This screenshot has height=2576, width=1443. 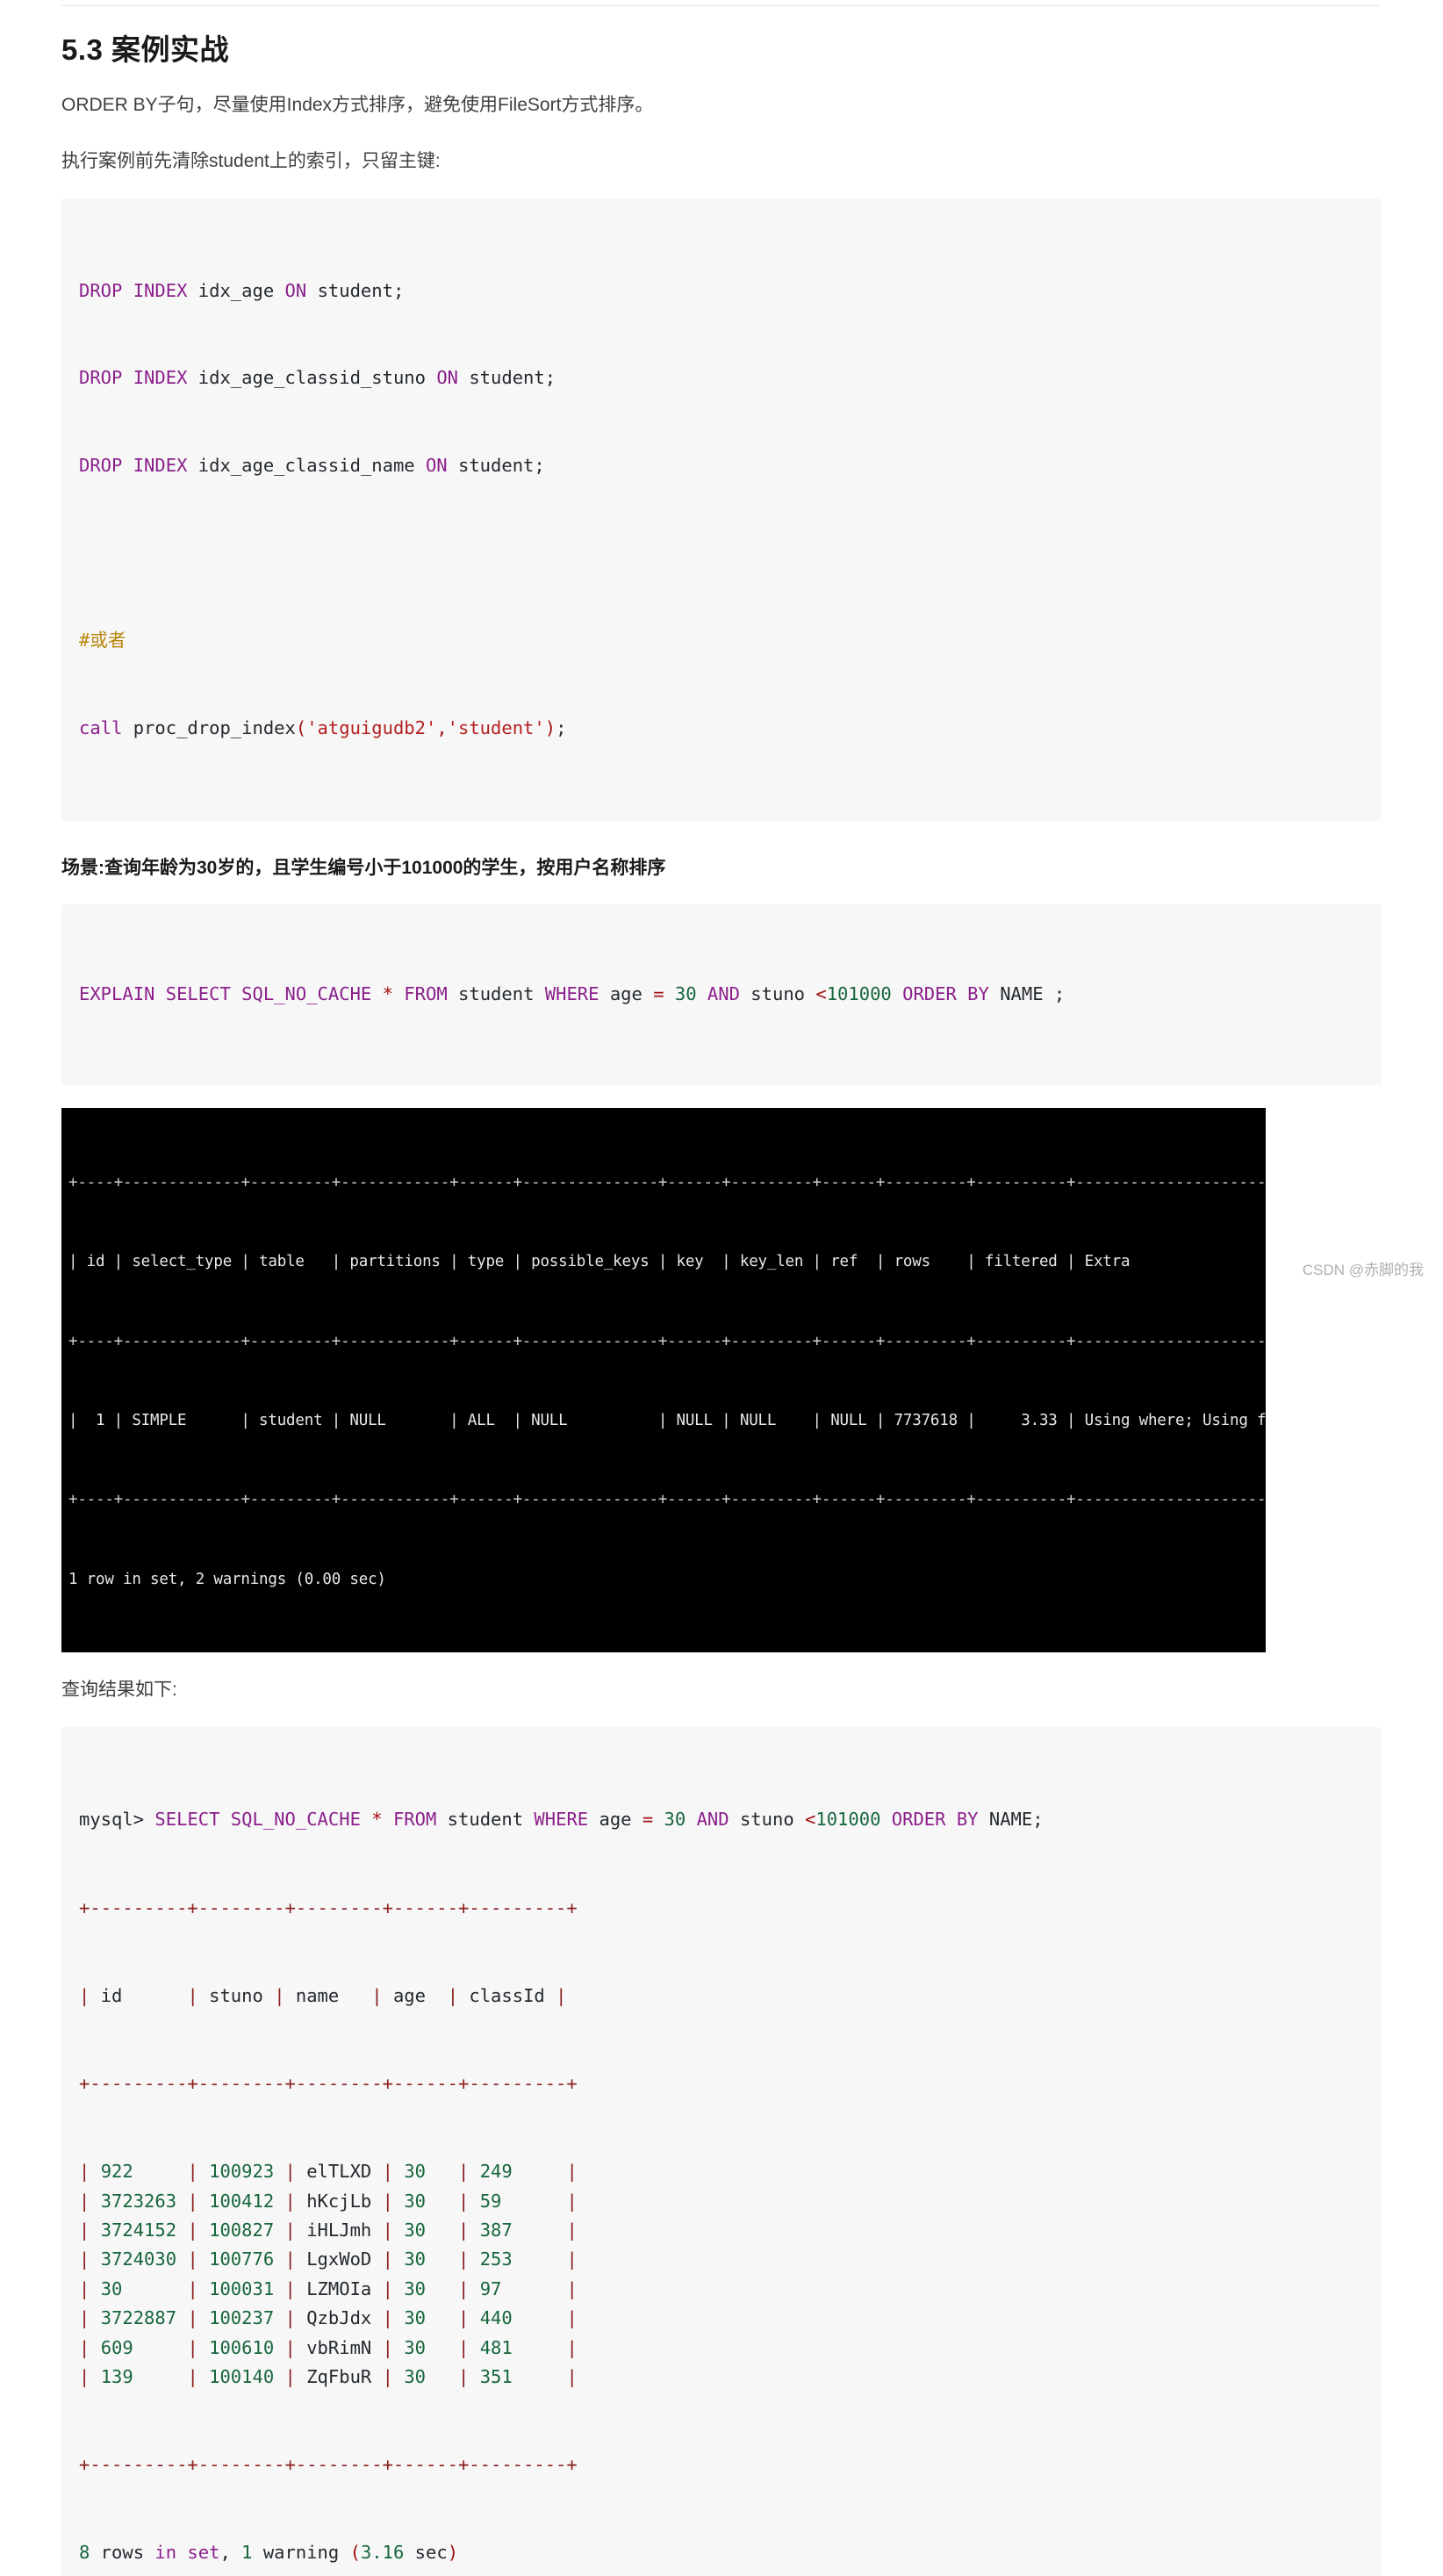 What do you see at coordinates (496, 2347) in the screenshot?
I see `cell-classid: 481` at bounding box center [496, 2347].